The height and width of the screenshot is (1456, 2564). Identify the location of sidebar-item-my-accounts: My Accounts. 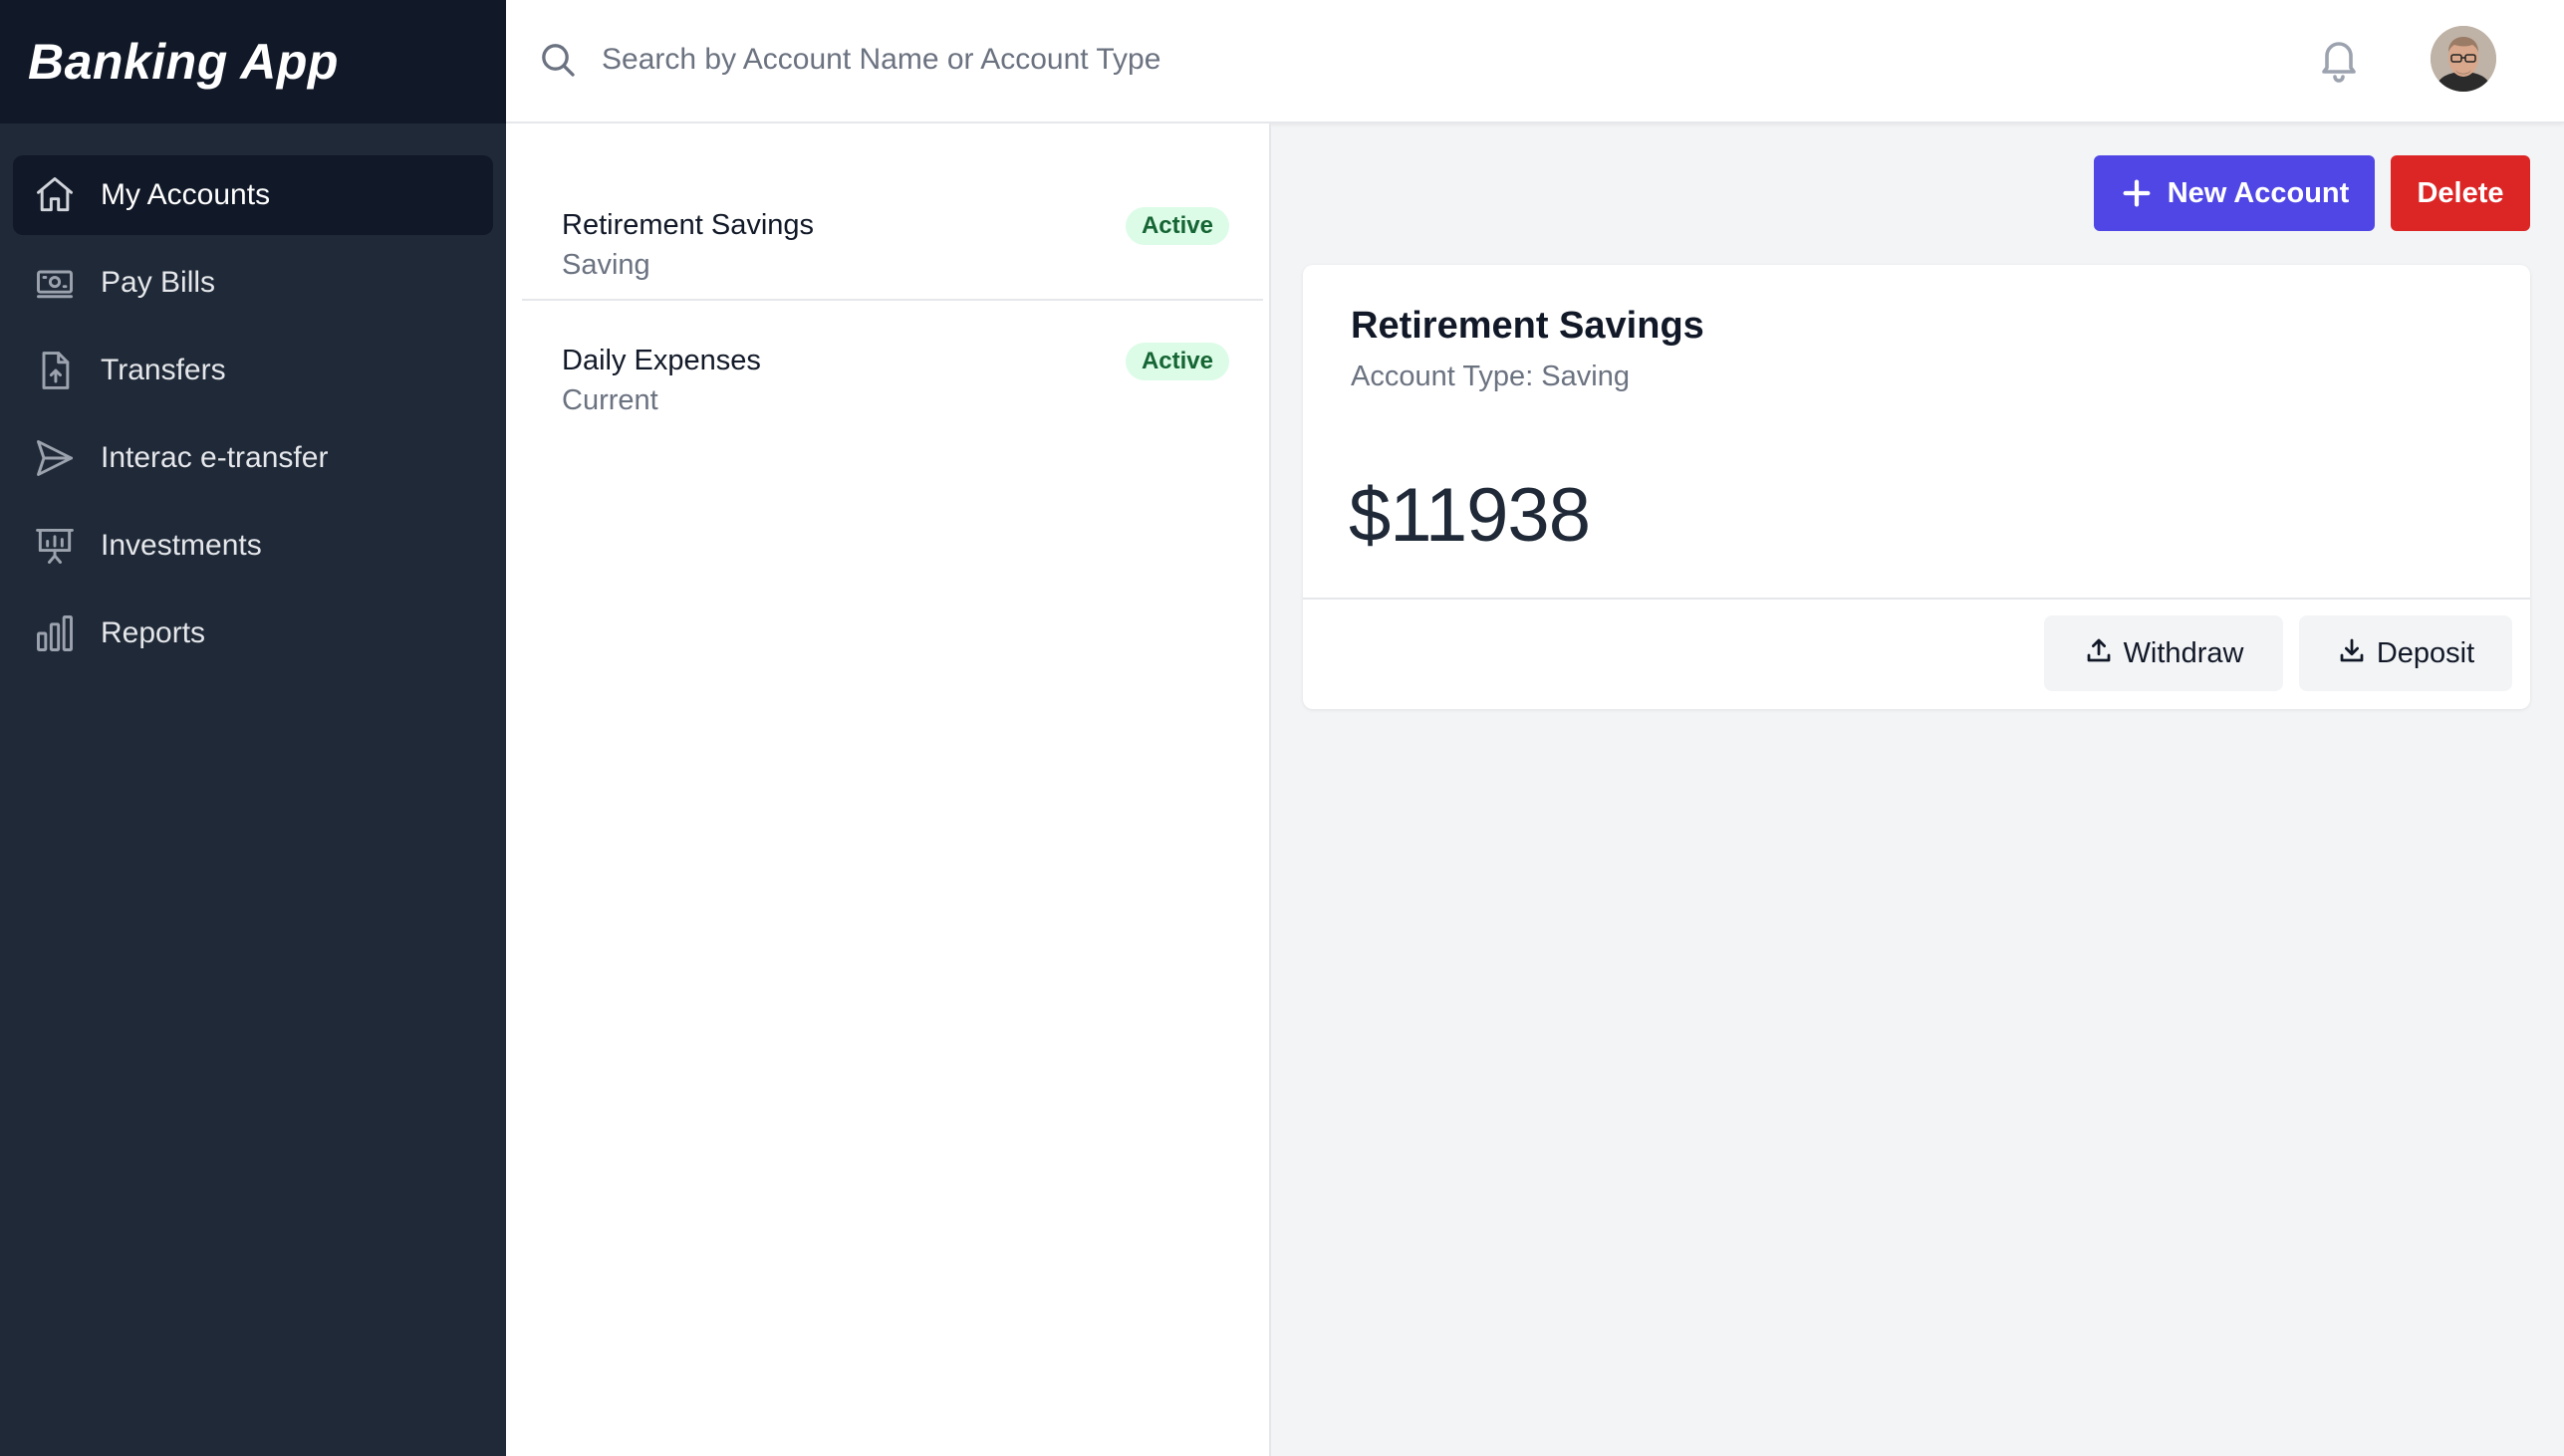
(253, 195).